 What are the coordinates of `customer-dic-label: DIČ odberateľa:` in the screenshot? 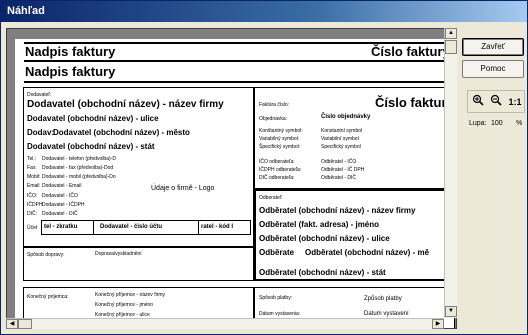 It's located at (277, 178).